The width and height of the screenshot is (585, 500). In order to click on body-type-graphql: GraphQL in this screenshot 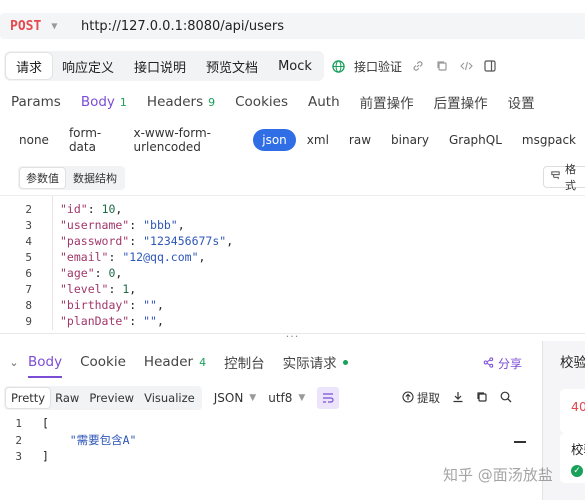, I will do `click(475, 140)`.